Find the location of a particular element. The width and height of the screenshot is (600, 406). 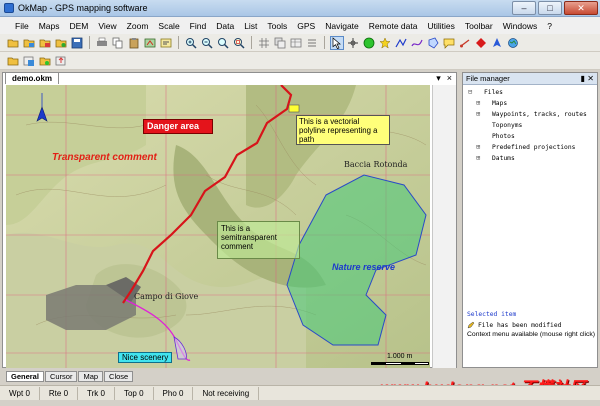

danger-area-label: Danger area is located at coordinates (178, 126).